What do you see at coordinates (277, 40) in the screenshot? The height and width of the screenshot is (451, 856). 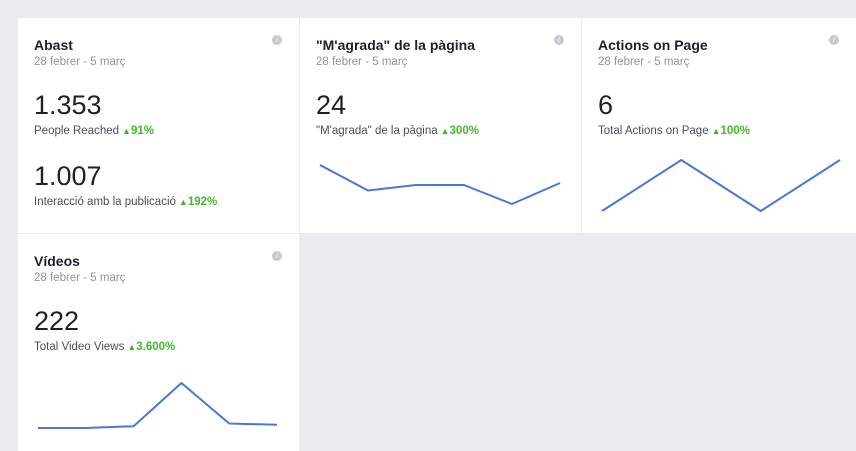 I see `info-icon: i` at bounding box center [277, 40].